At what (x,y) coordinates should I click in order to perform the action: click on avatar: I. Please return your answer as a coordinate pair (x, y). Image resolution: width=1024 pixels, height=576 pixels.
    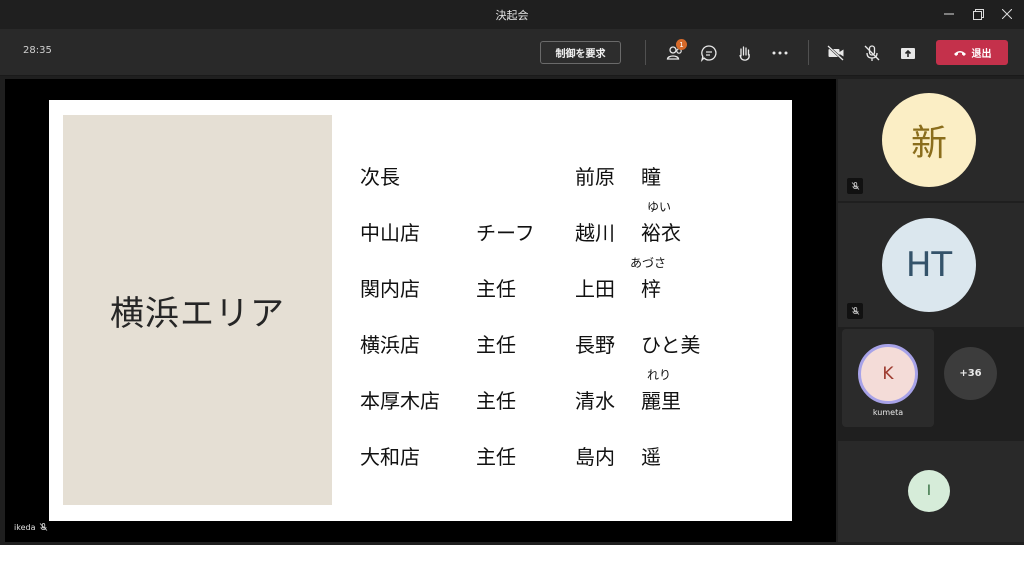
    Looking at the image, I should click on (929, 491).